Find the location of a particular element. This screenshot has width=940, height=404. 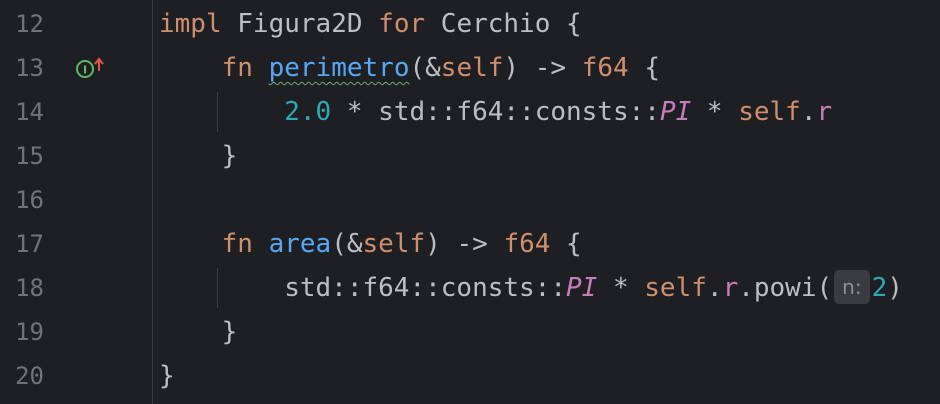

code-text: 2.0 * std::f64::consts::PI * self.r is located at coordinates (495, 112).